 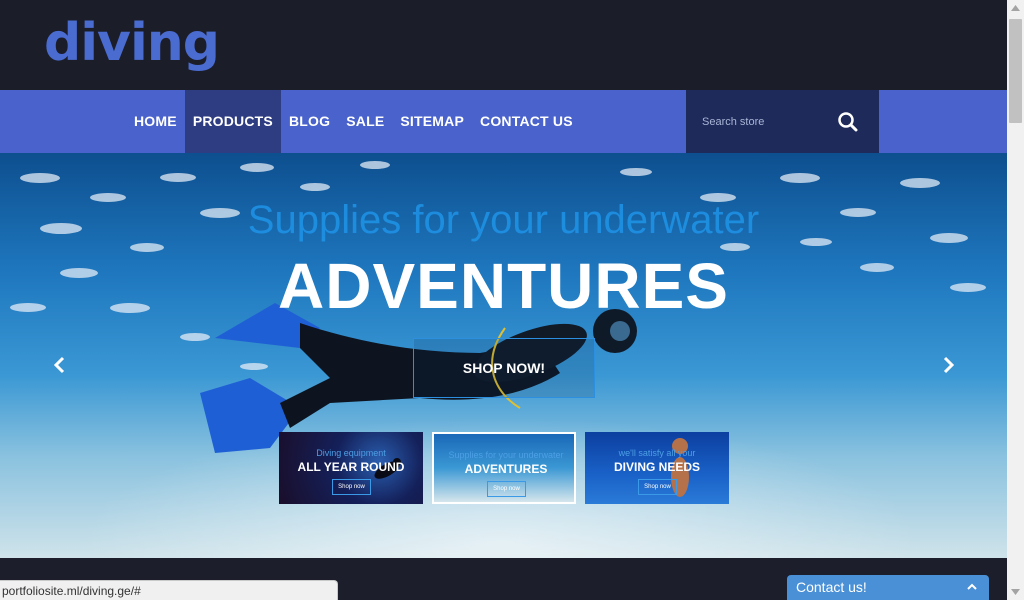 What do you see at coordinates (831, 587) in the screenshot?
I see `contact-widget-label: Contact us!` at bounding box center [831, 587].